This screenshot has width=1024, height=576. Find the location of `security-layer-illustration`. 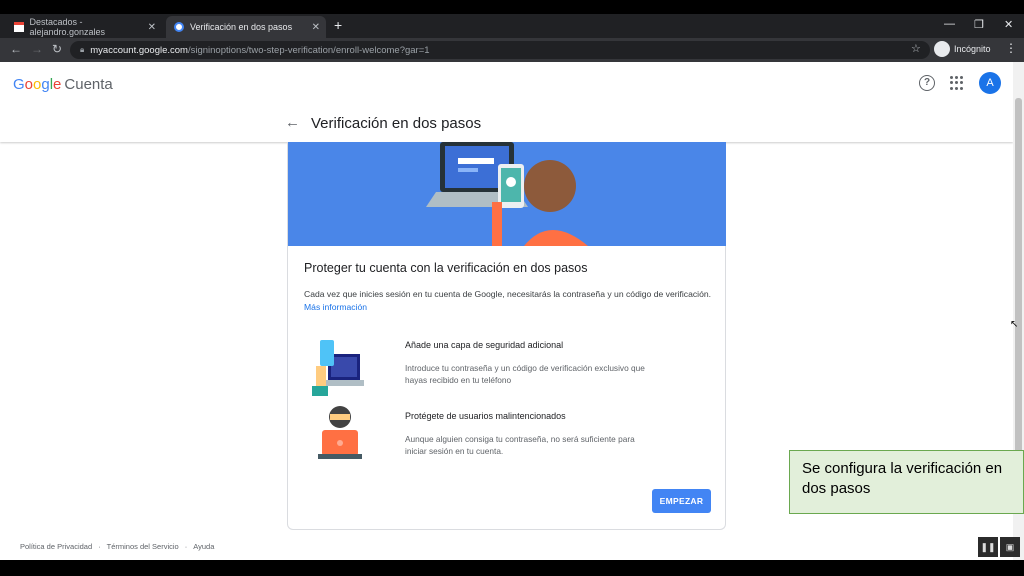

security-layer-illustration is located at coordinates (337, 368).